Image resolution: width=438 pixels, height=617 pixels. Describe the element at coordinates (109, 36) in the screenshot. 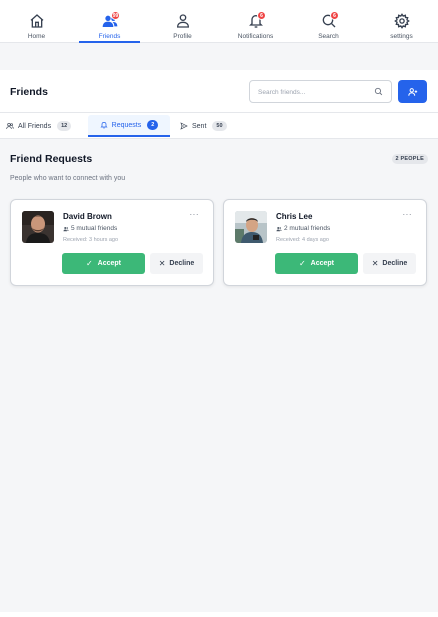

I see `nav-label-friends: Friends` at that location.